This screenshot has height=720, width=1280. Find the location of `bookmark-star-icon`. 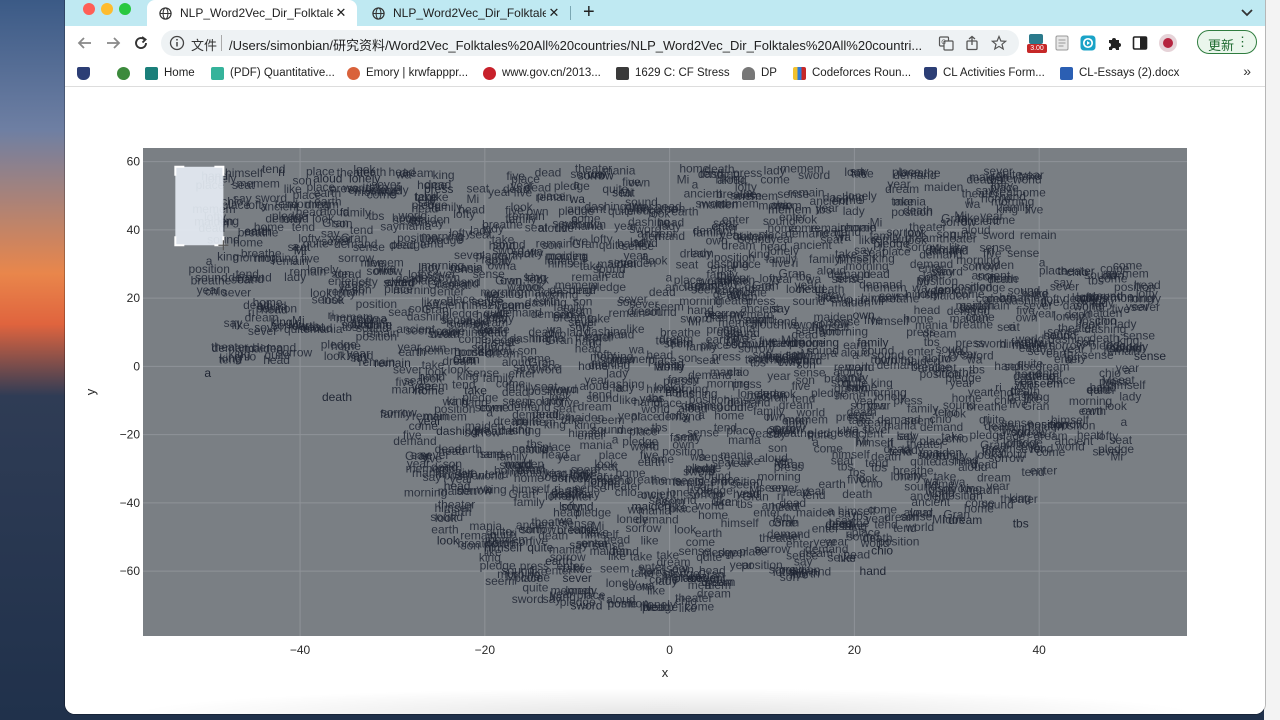

bookmark-star-icon is located at coordinates (999, 43).